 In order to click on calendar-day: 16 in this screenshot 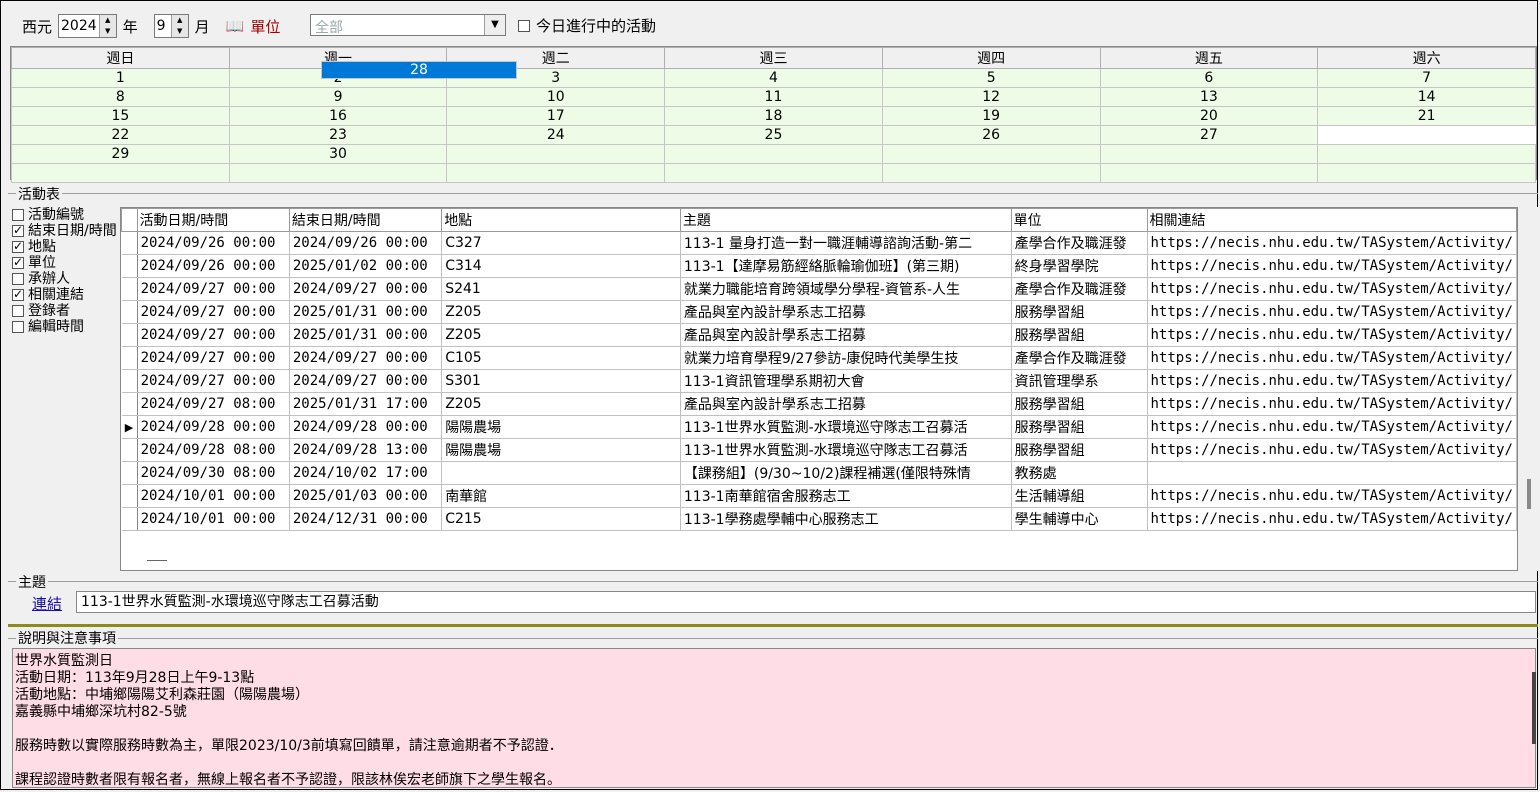, I will do `click(338, 116)`.